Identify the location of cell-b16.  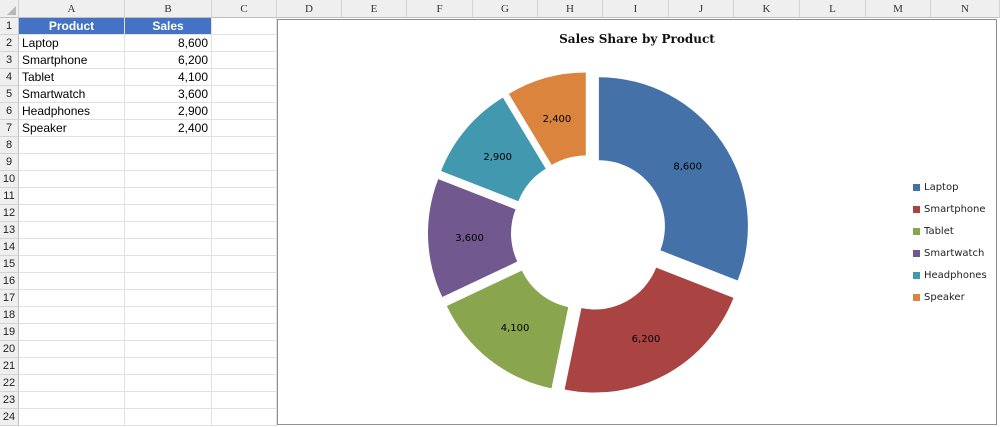
(168, 281).